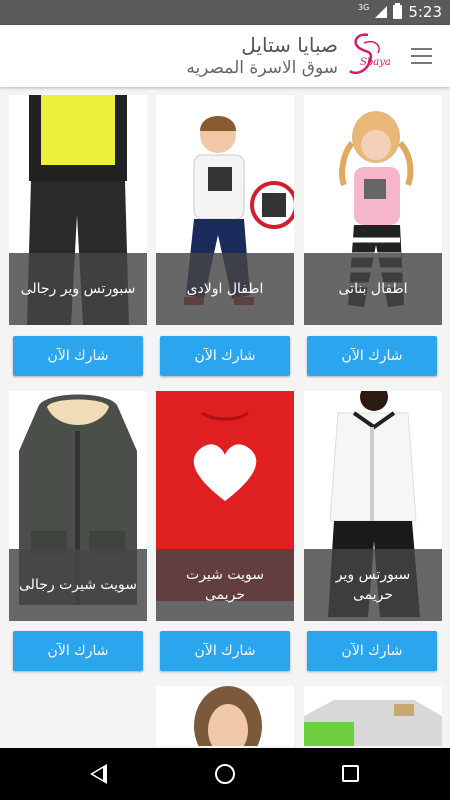 The height and width of the screenshot is (800, 450). I want to click on app-title-block: صبايا ستايل سوق الاسرة المصريه, so click(262, 55).